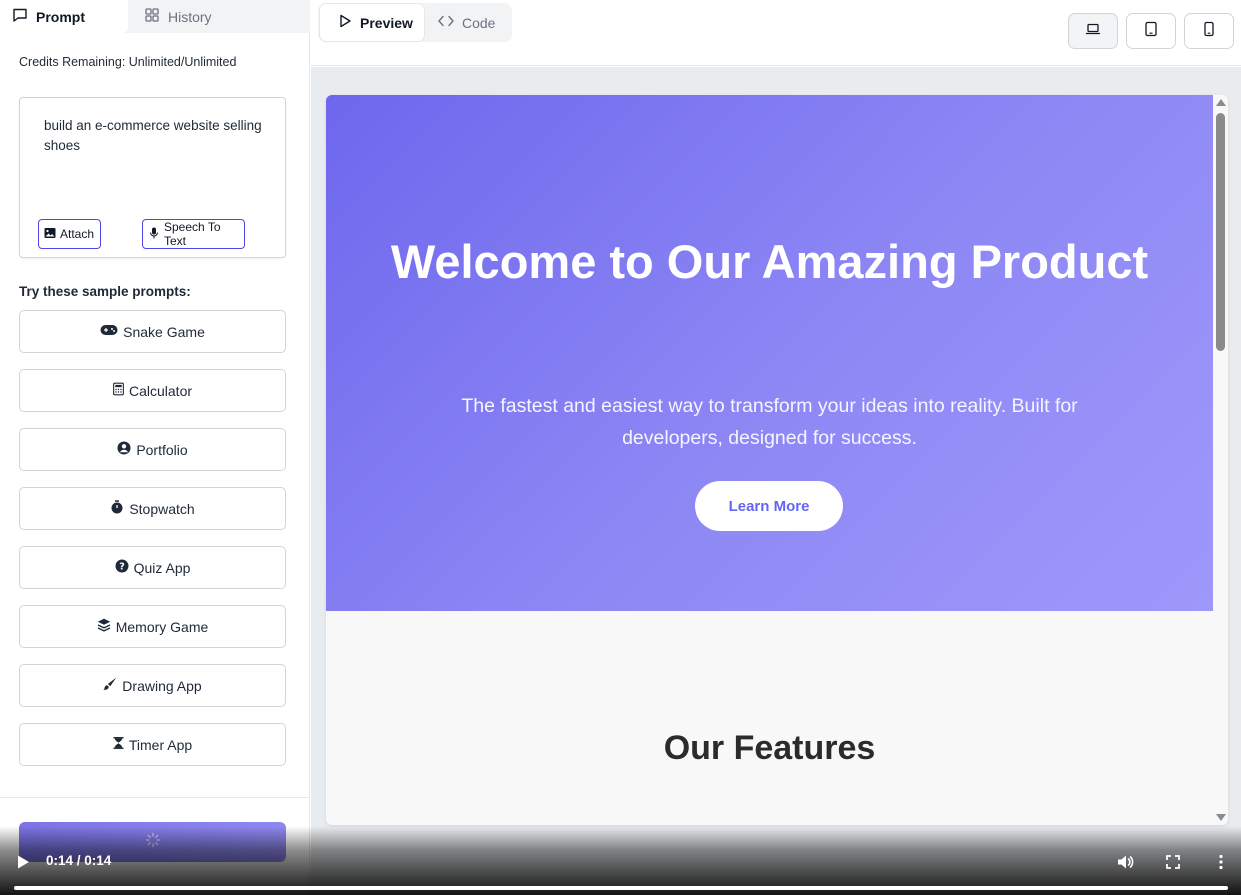 The width and height of the screenshot is (1241, 895). What do you see at coordinates (1125, 862) in the screenshot?
I see `volume-icon` at bounding box center [1125, 862].